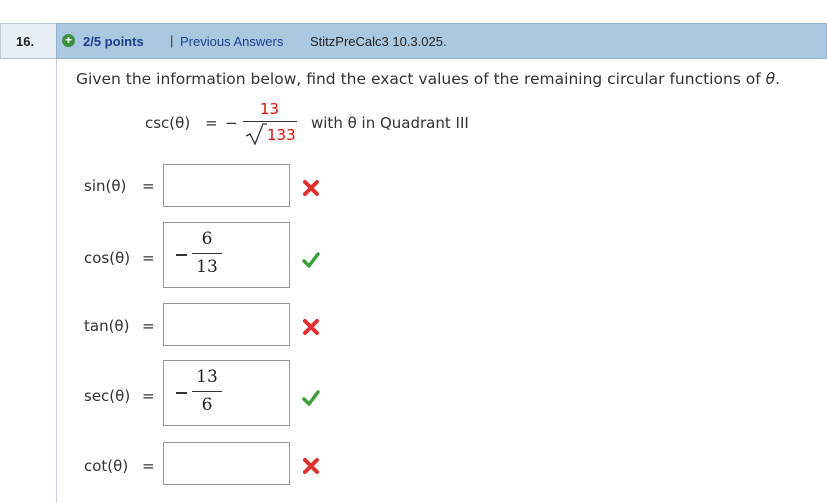 This screenshot has height=503, width=827. I want to click on row-label: cot(θ), so click(106, 466).